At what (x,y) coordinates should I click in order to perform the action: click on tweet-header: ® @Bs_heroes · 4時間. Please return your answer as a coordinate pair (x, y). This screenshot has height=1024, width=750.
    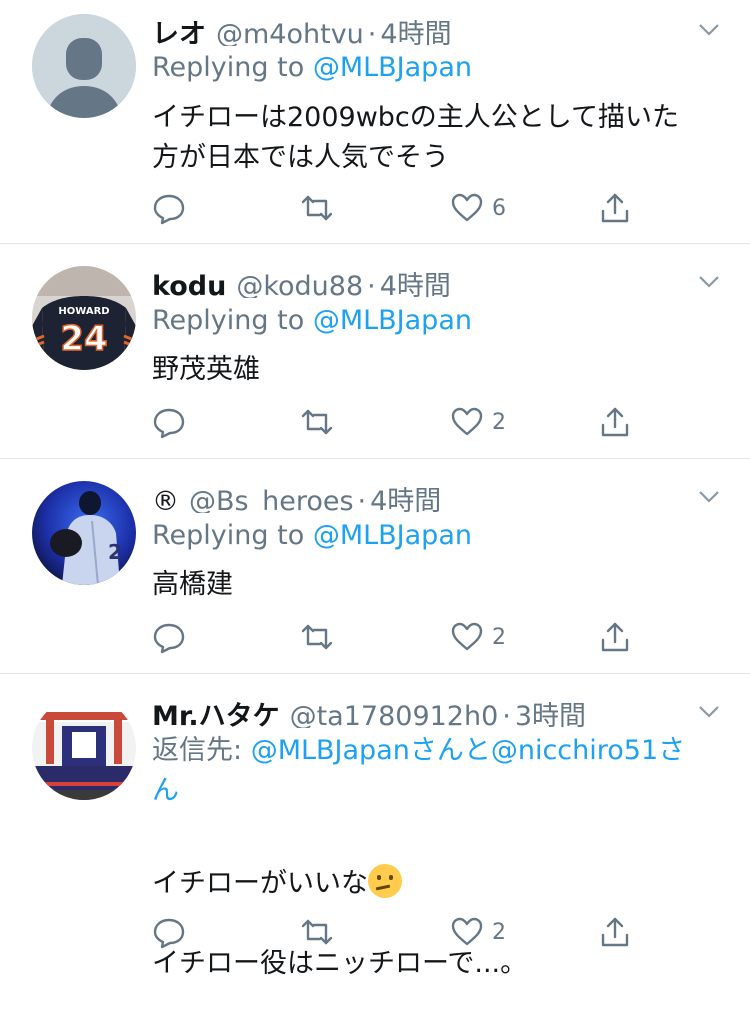
    Looking at the image, I should click on (421, 496).